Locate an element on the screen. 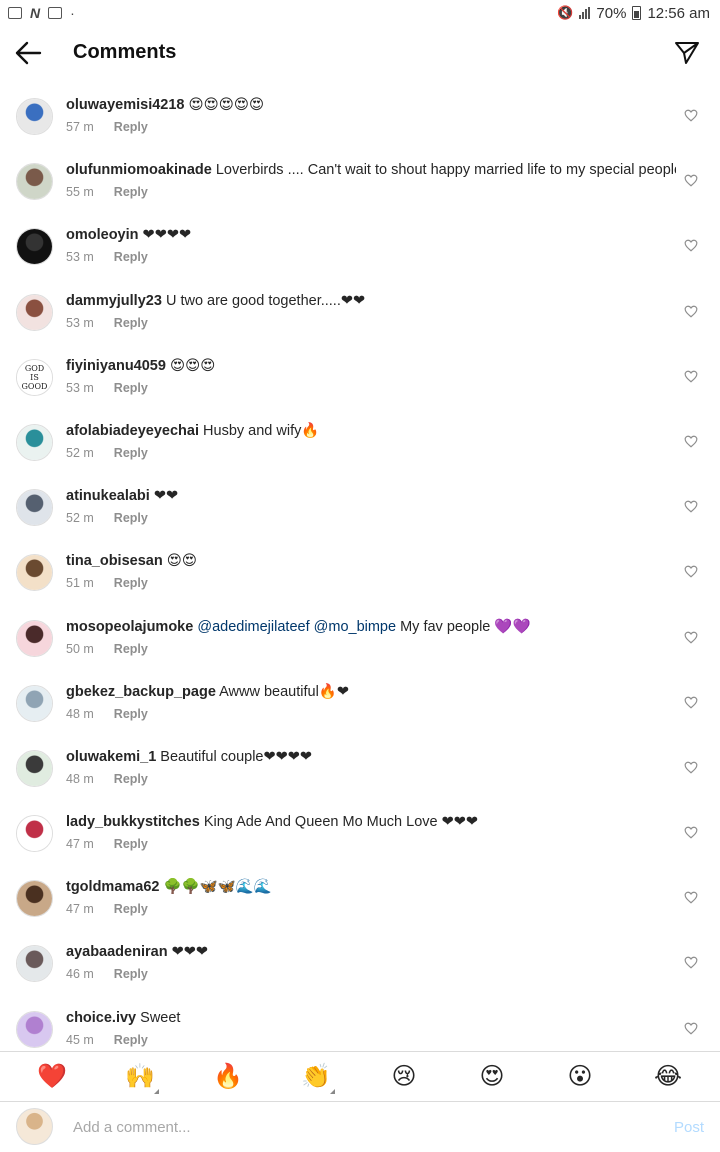 Image resolution: width=720 pixels, height=1152 pixels. comment-text-after: My fav people 💜💜 is located at coordinates (463, 626).